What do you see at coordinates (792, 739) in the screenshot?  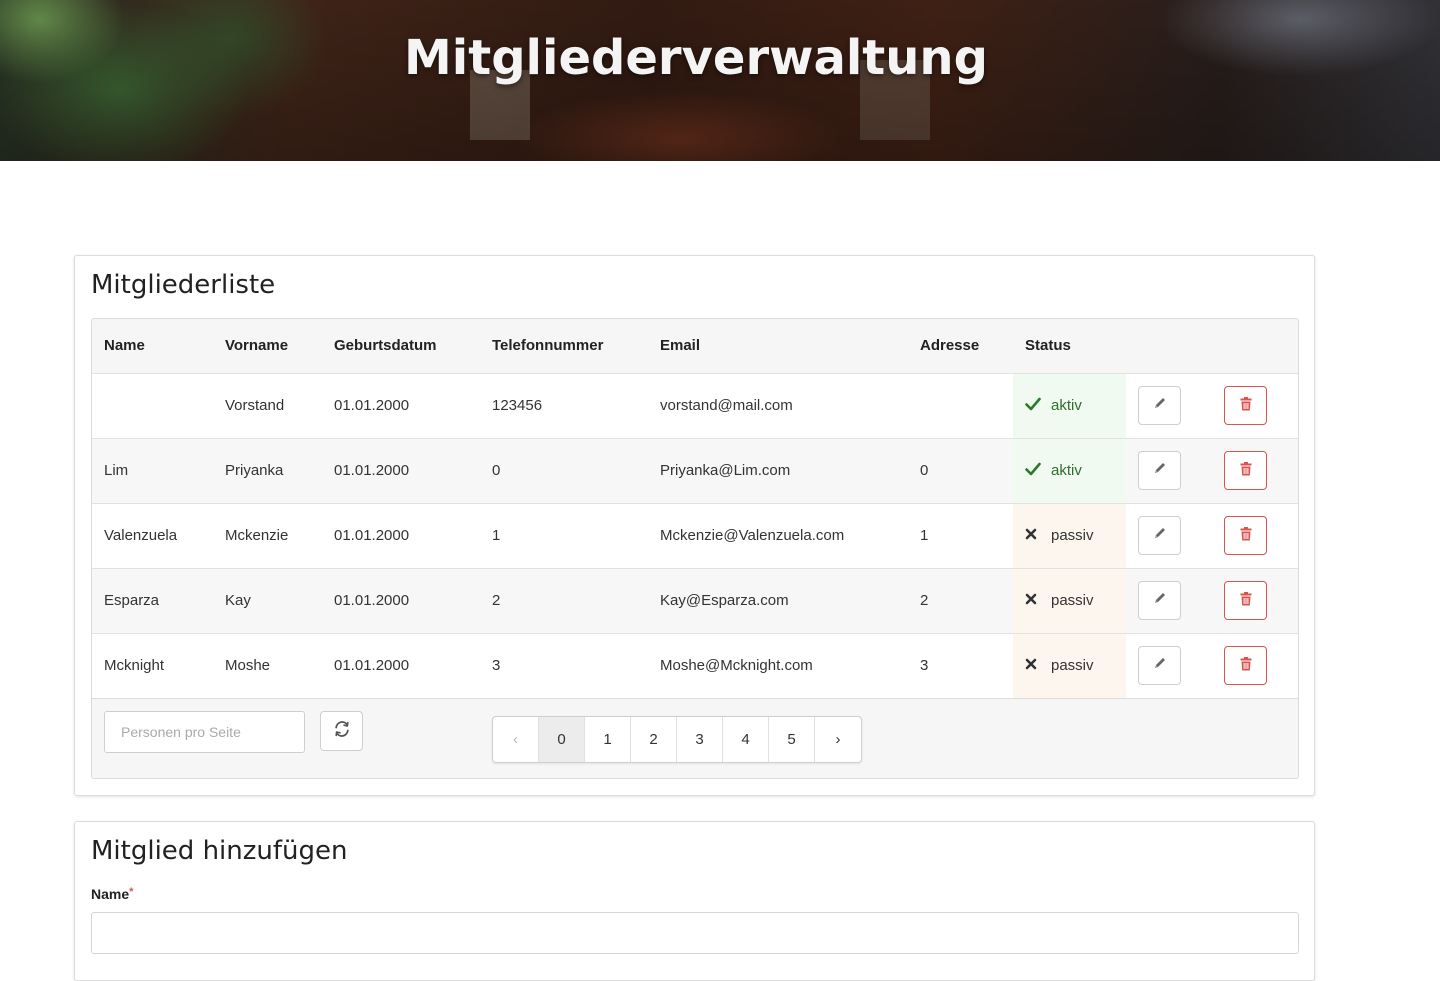 I see `pagination-page-5: 5` at bounding box center [792, 739].